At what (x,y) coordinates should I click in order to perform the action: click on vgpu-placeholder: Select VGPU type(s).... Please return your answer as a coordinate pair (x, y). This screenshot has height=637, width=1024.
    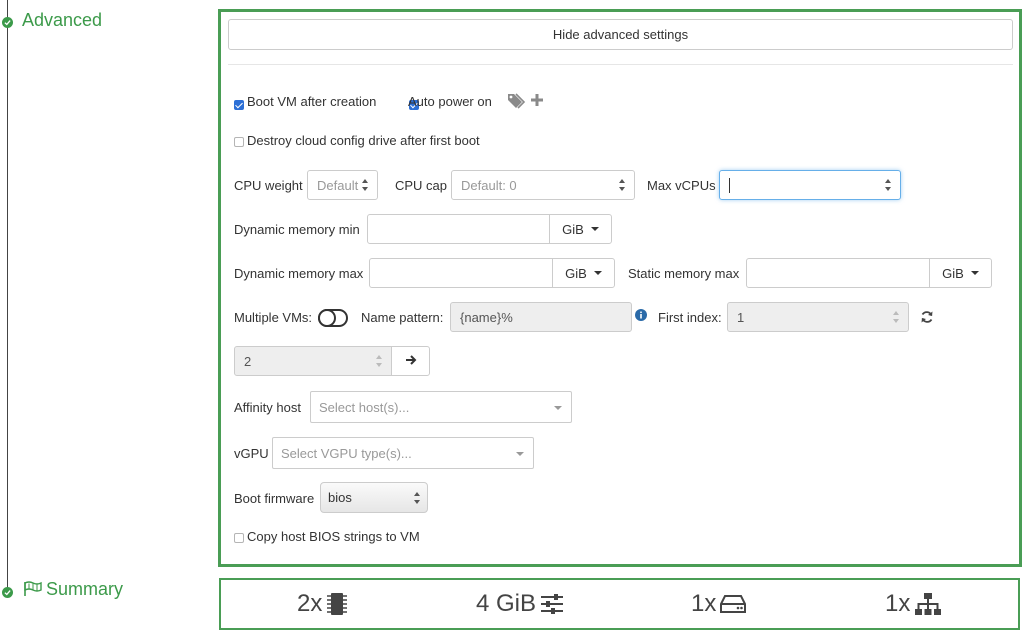
    Looking at the image, I should click on (346, 453).